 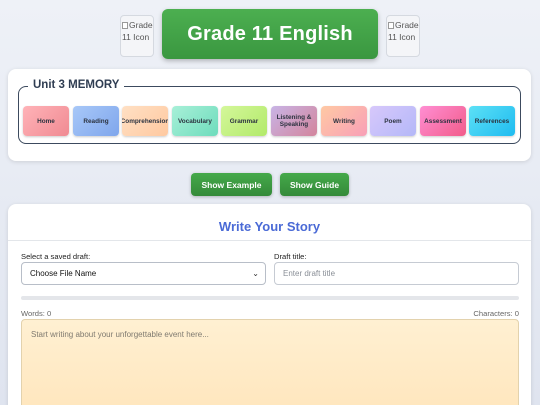 What do you see at coordinates (393, 121) in the screenshot?
I see `nav-button-poem: Poem` at bounding box center [393, 121].